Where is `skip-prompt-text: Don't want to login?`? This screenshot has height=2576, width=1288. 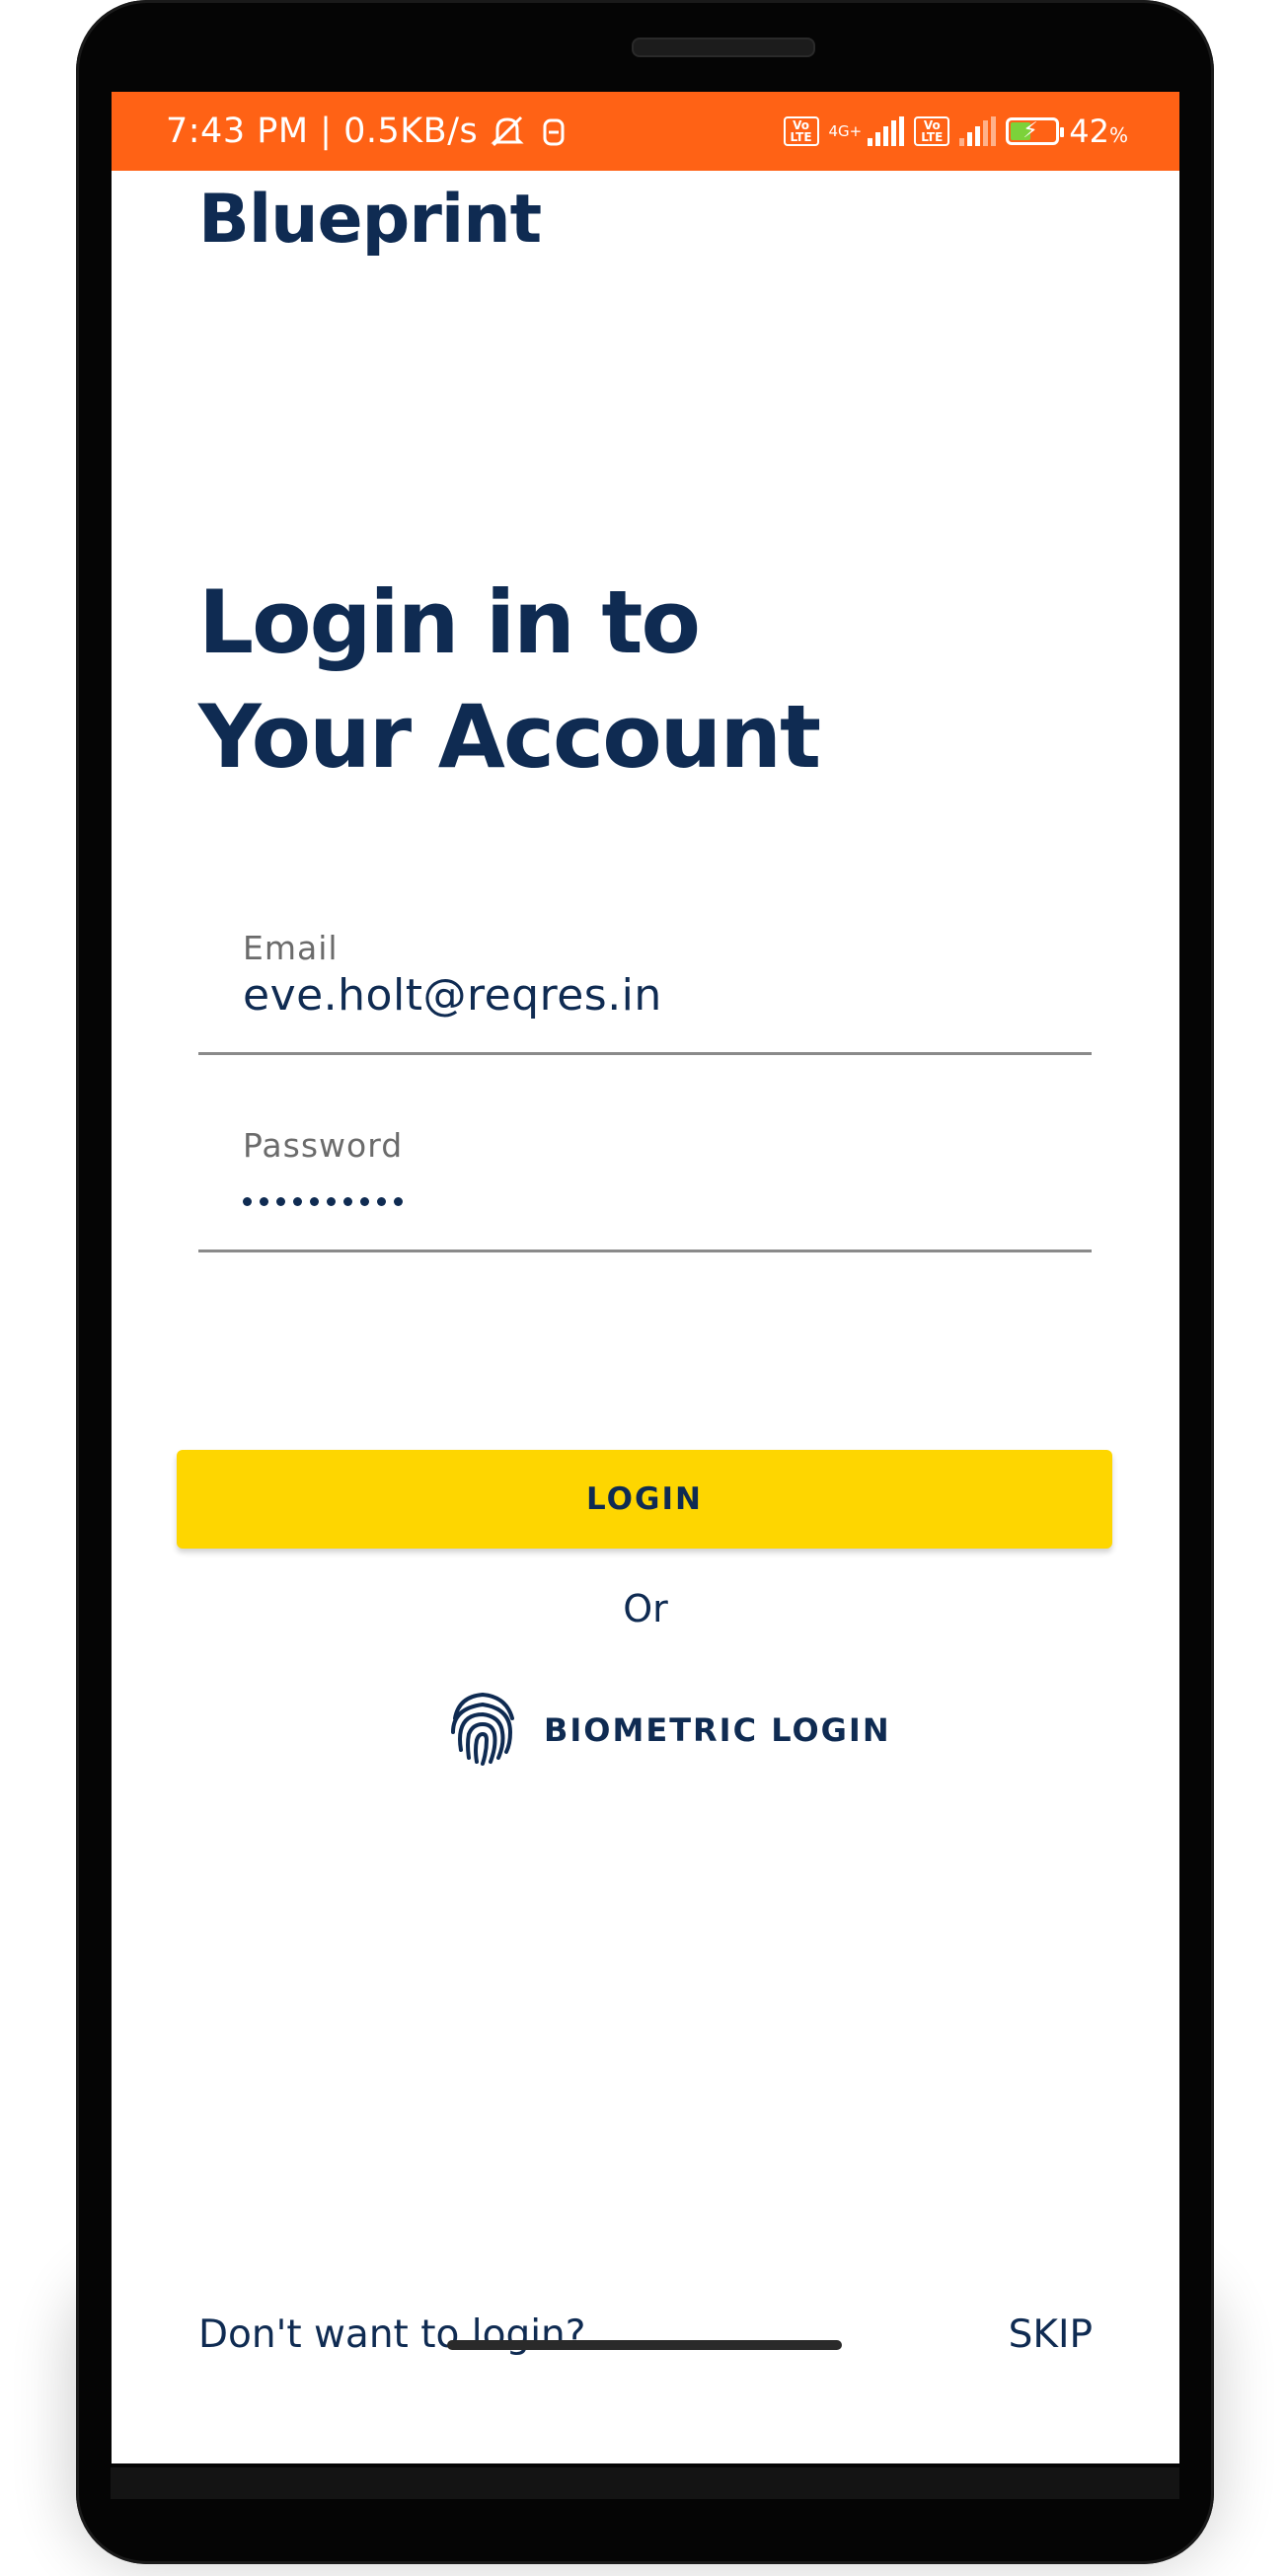
skip-prompt-text: Don't want to login? is located at coordinates (392, 2334).